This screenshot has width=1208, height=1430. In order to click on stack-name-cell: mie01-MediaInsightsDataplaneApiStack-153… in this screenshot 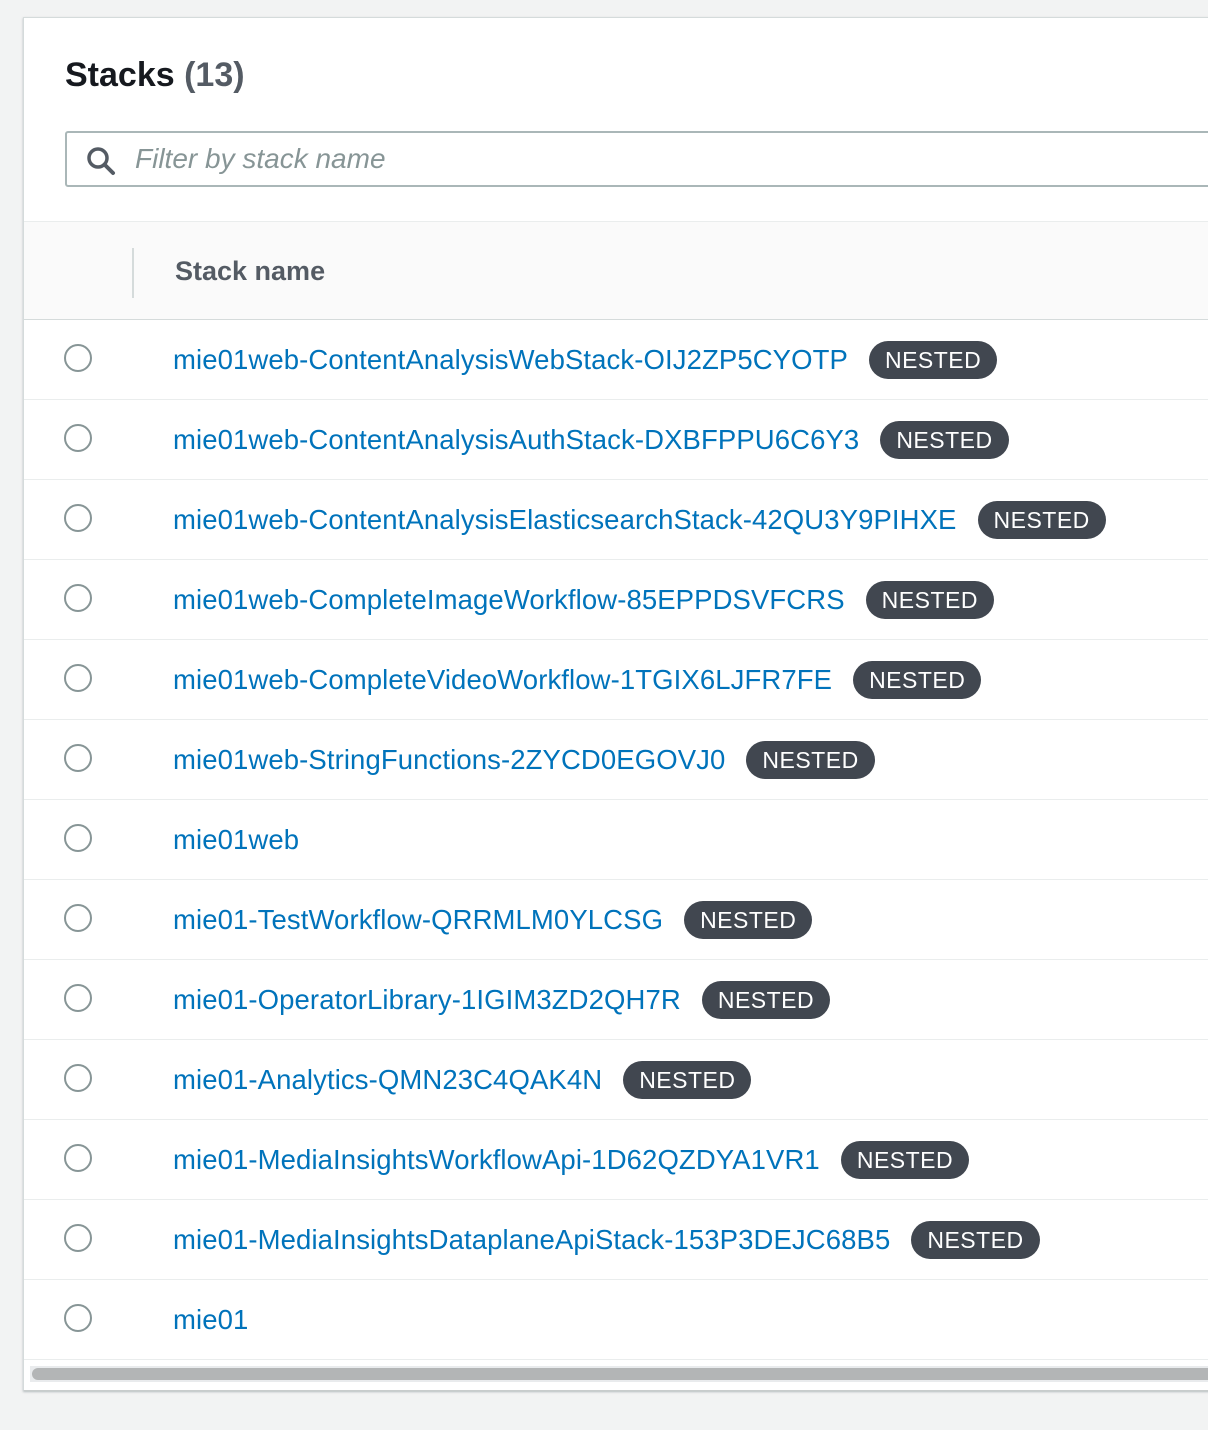, I will do `click(606, 1240)`.